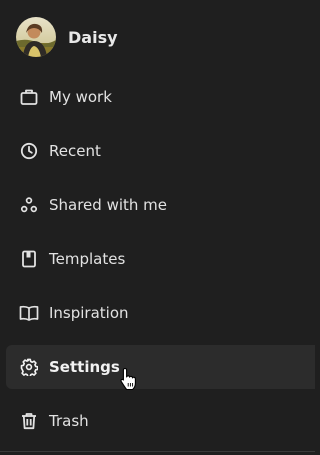 Image resolution: width=320 pixels, height=455 pixels. Describe the element at coordinates (69, 421) in the screenshot. I see `nav-item-label: Trash` at that location.